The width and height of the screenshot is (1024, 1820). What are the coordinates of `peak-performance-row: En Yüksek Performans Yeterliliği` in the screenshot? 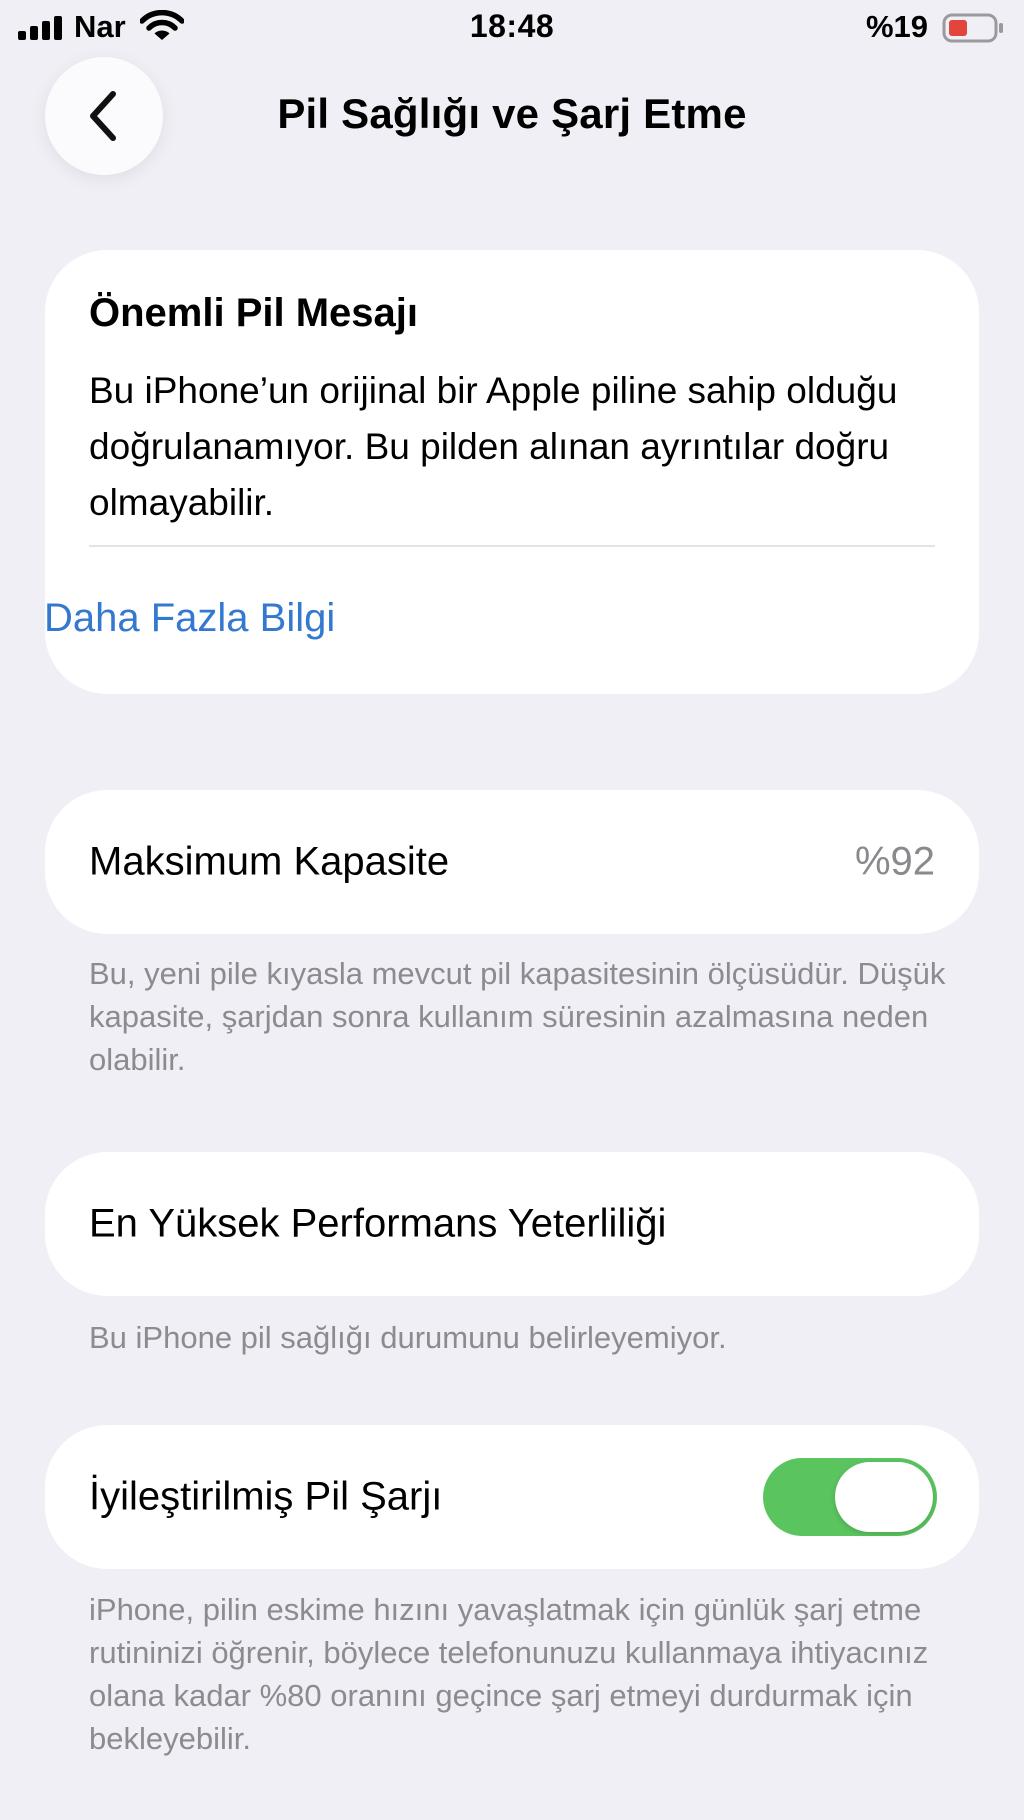 It's located at (512, 1224).